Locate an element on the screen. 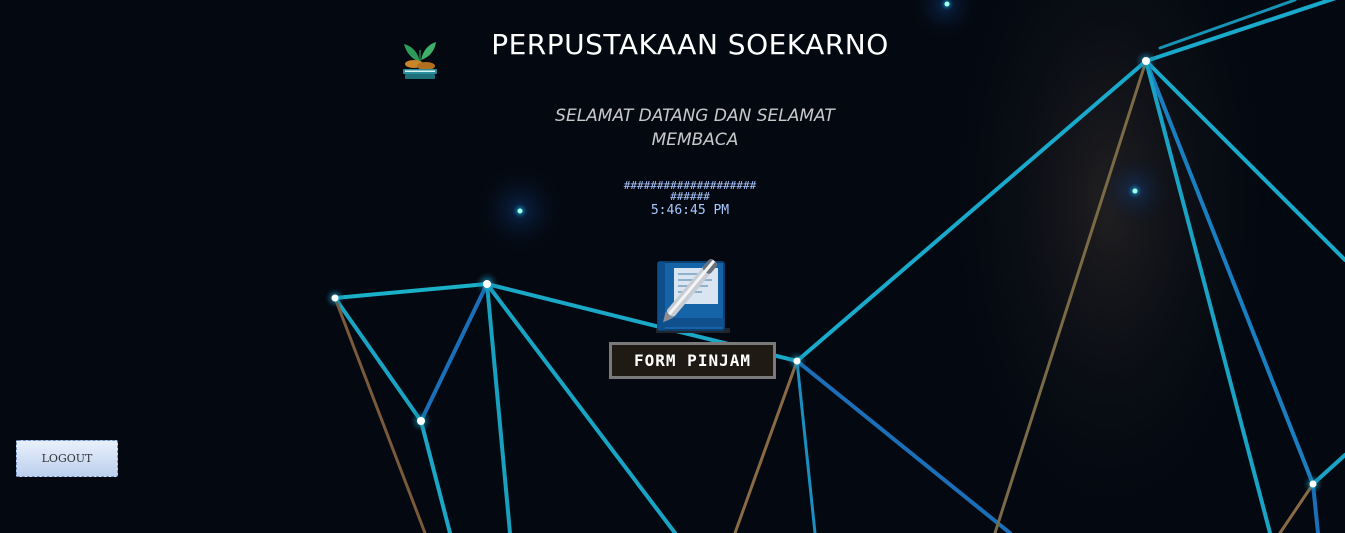 The width and height of the screenshot is (1345, 533). clock-mask-line-2: ###### is located at coordinates (690, 196).